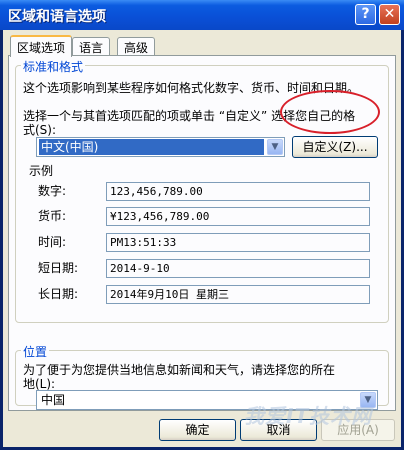  What do you see at coordinates (52, 242) in the screenshot?
I see `sample-label-time: 时间:` at bounding box center [52, 242].